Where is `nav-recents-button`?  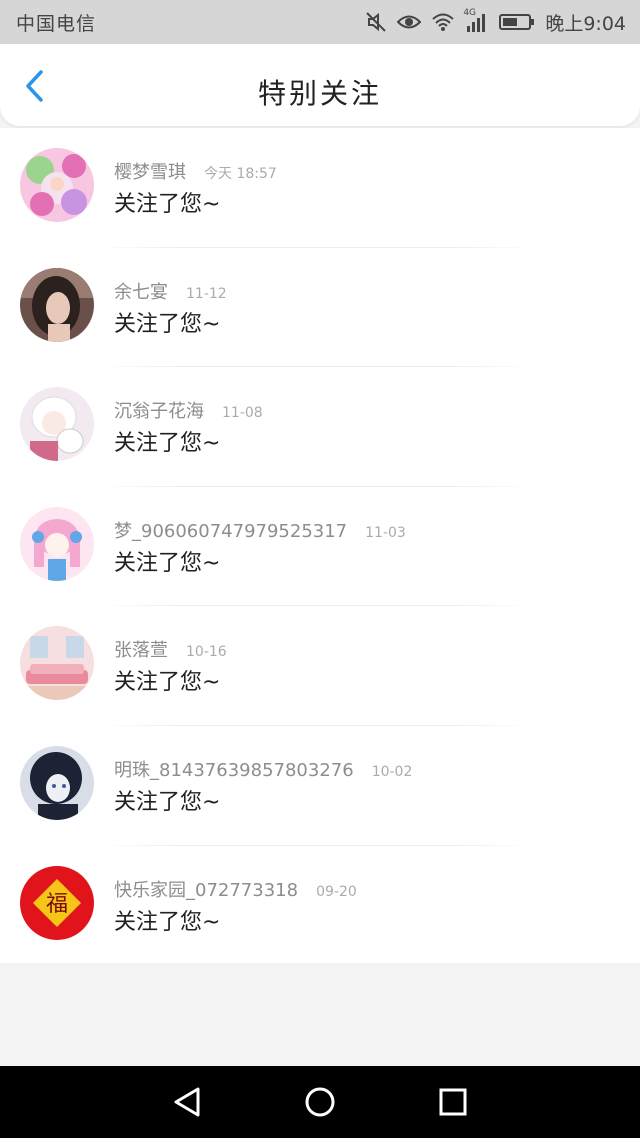 nav-recents-button is located at coordinates (453, 1102).